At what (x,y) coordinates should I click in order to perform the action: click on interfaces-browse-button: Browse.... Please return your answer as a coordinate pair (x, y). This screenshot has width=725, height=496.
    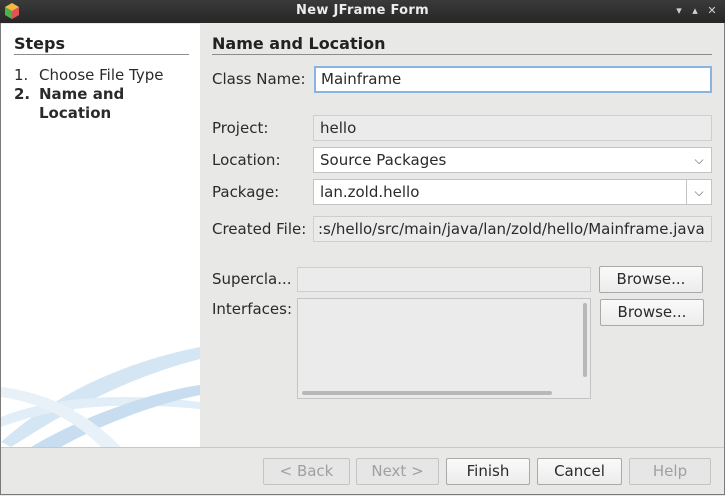
    Looking at the image, I should click on (652, 312).